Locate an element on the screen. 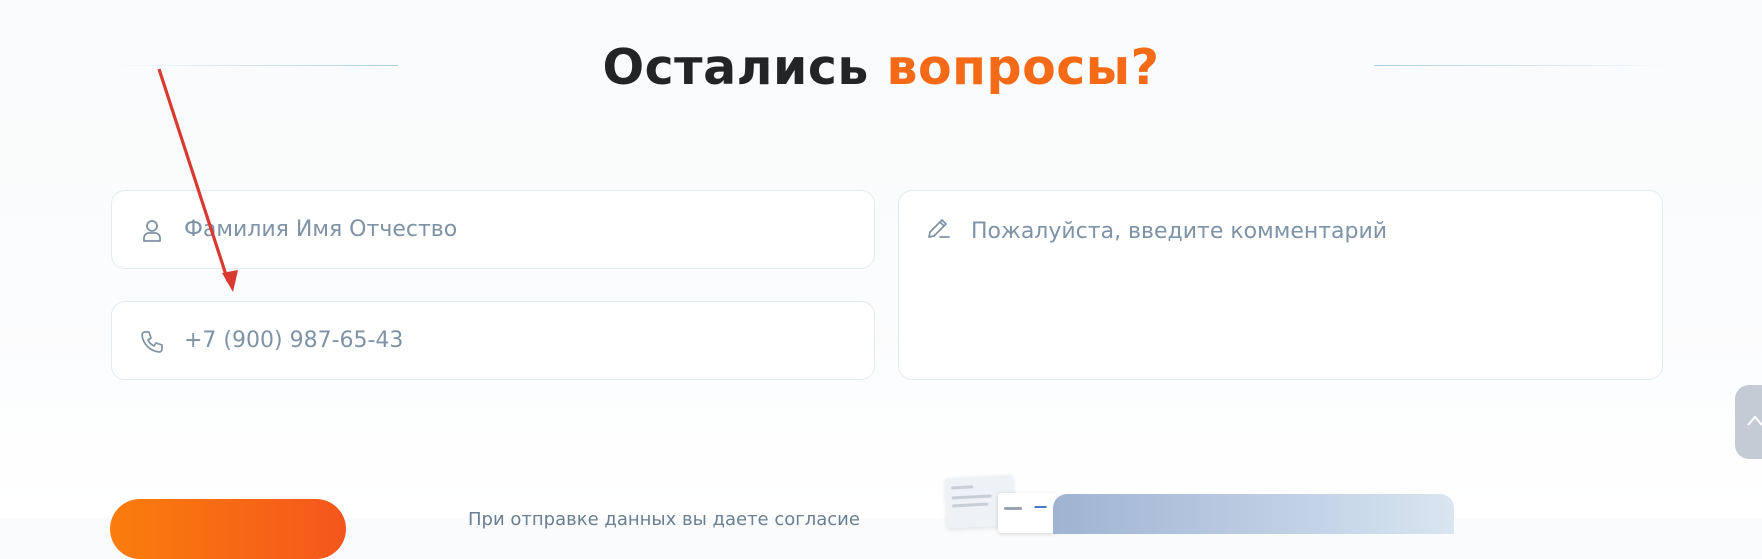 This screenshot has height=559, width=1762. user-icon is located at coordinates (152, 231).